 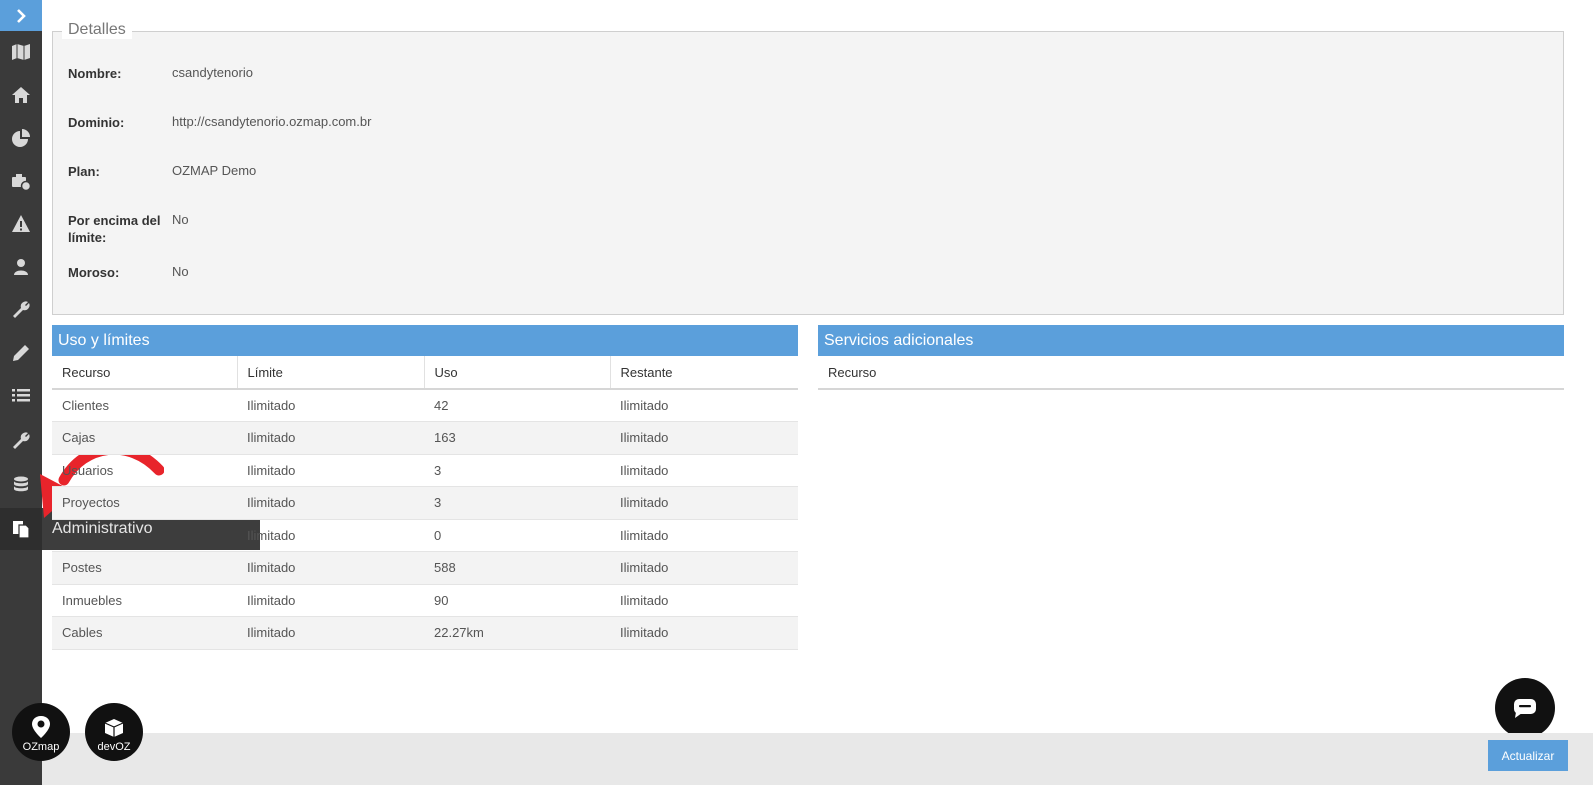 I want to click on sidebar-item-map, so click(x=21, y=52).